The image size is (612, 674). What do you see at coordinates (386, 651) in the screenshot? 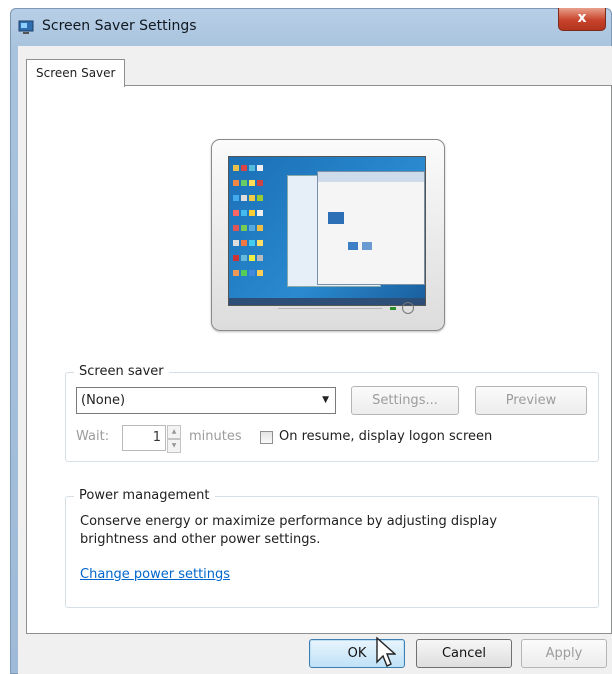
I see `mouse-pointer-icon` at bounding box center [386, 651].